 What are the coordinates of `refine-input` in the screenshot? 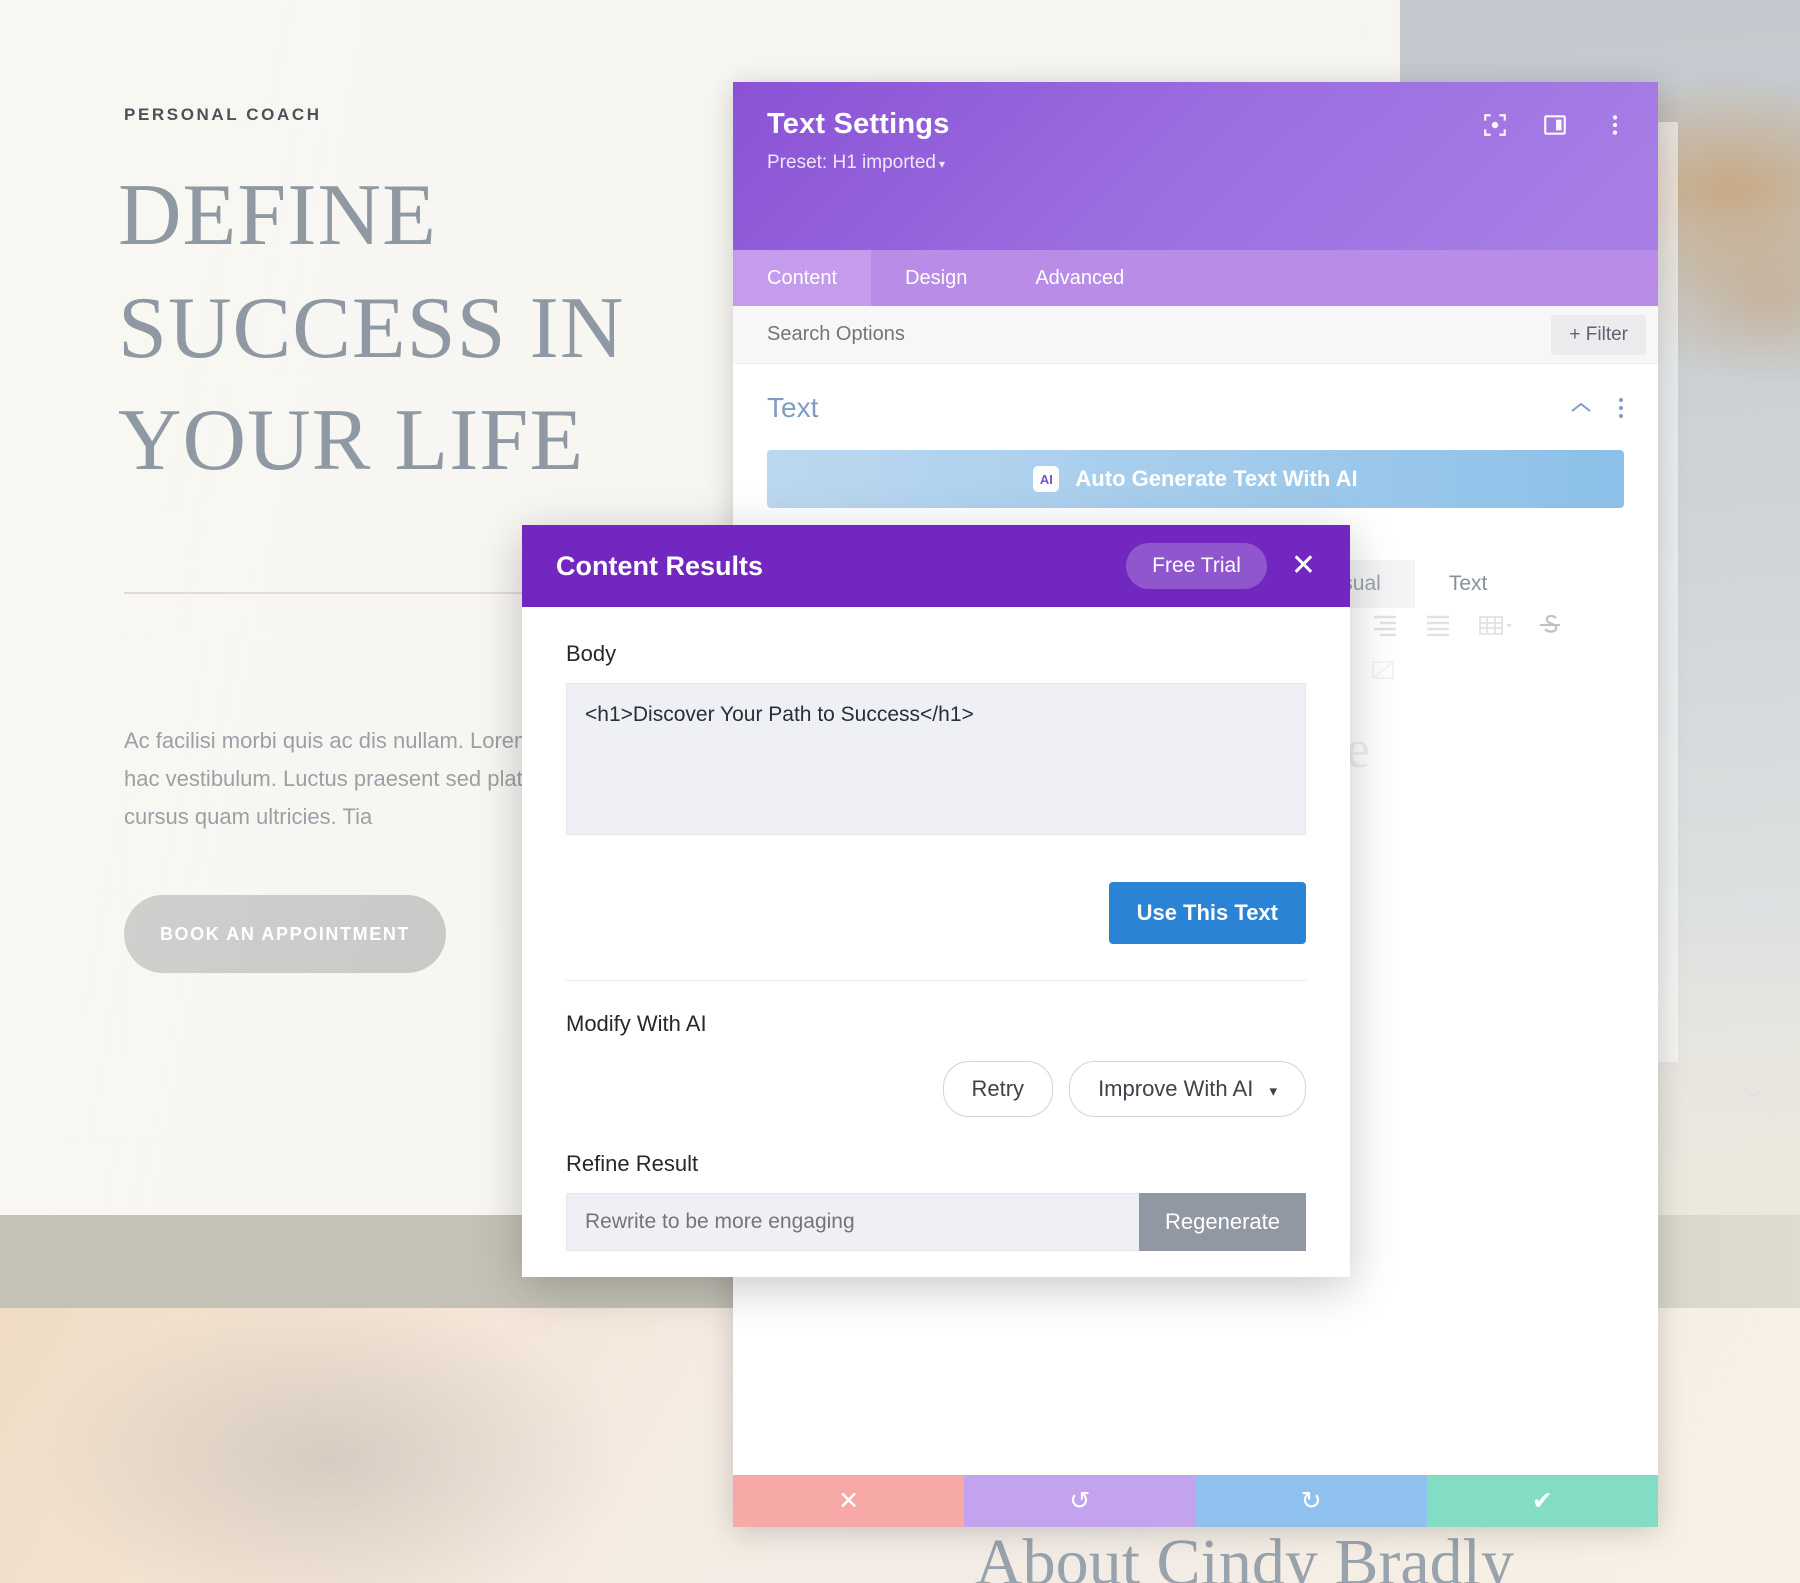 It's located at (853, 1222).